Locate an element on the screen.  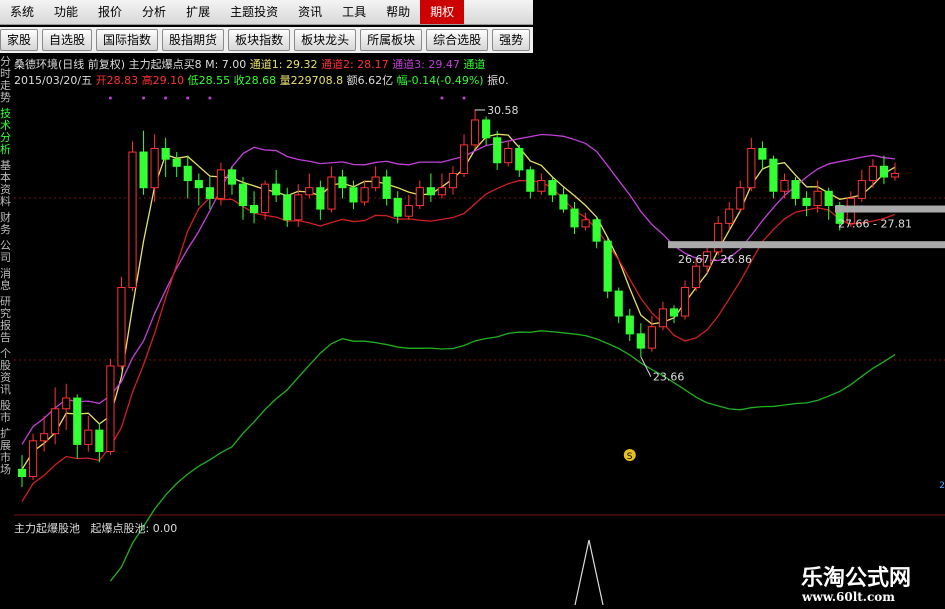
signal-badge-text: S is located at coordinates (630, 457).